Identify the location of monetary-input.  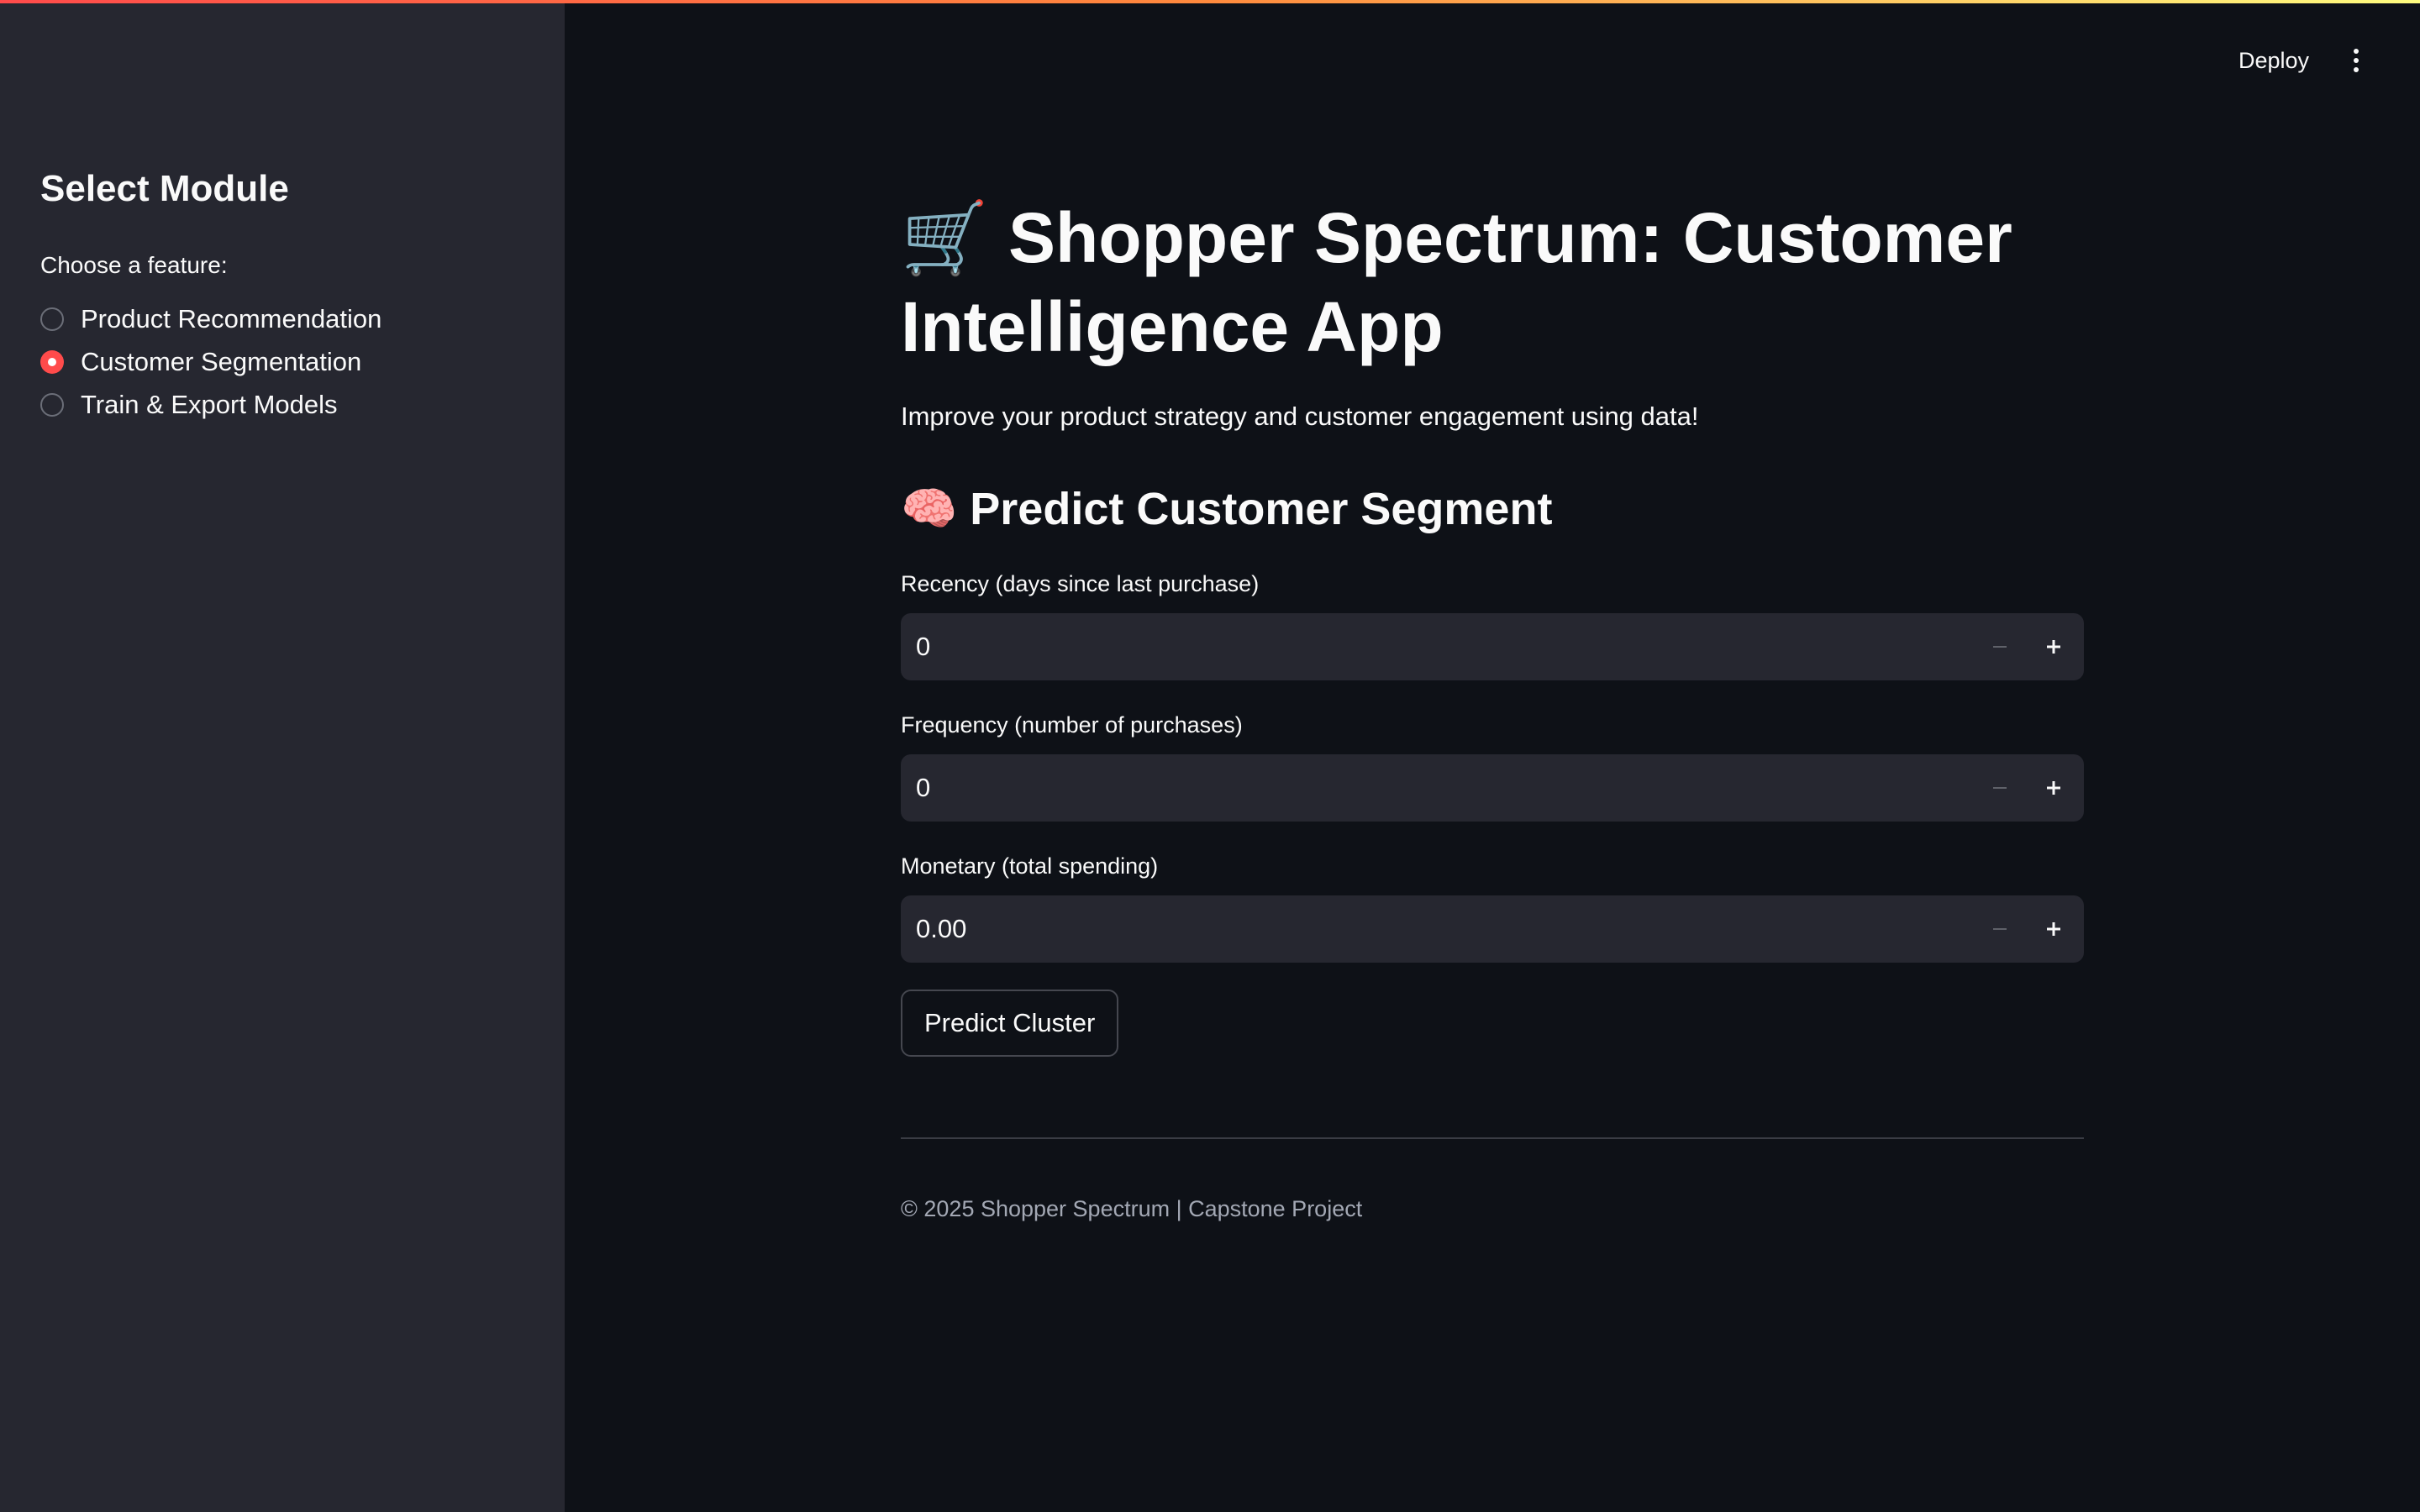
(1437, 929).